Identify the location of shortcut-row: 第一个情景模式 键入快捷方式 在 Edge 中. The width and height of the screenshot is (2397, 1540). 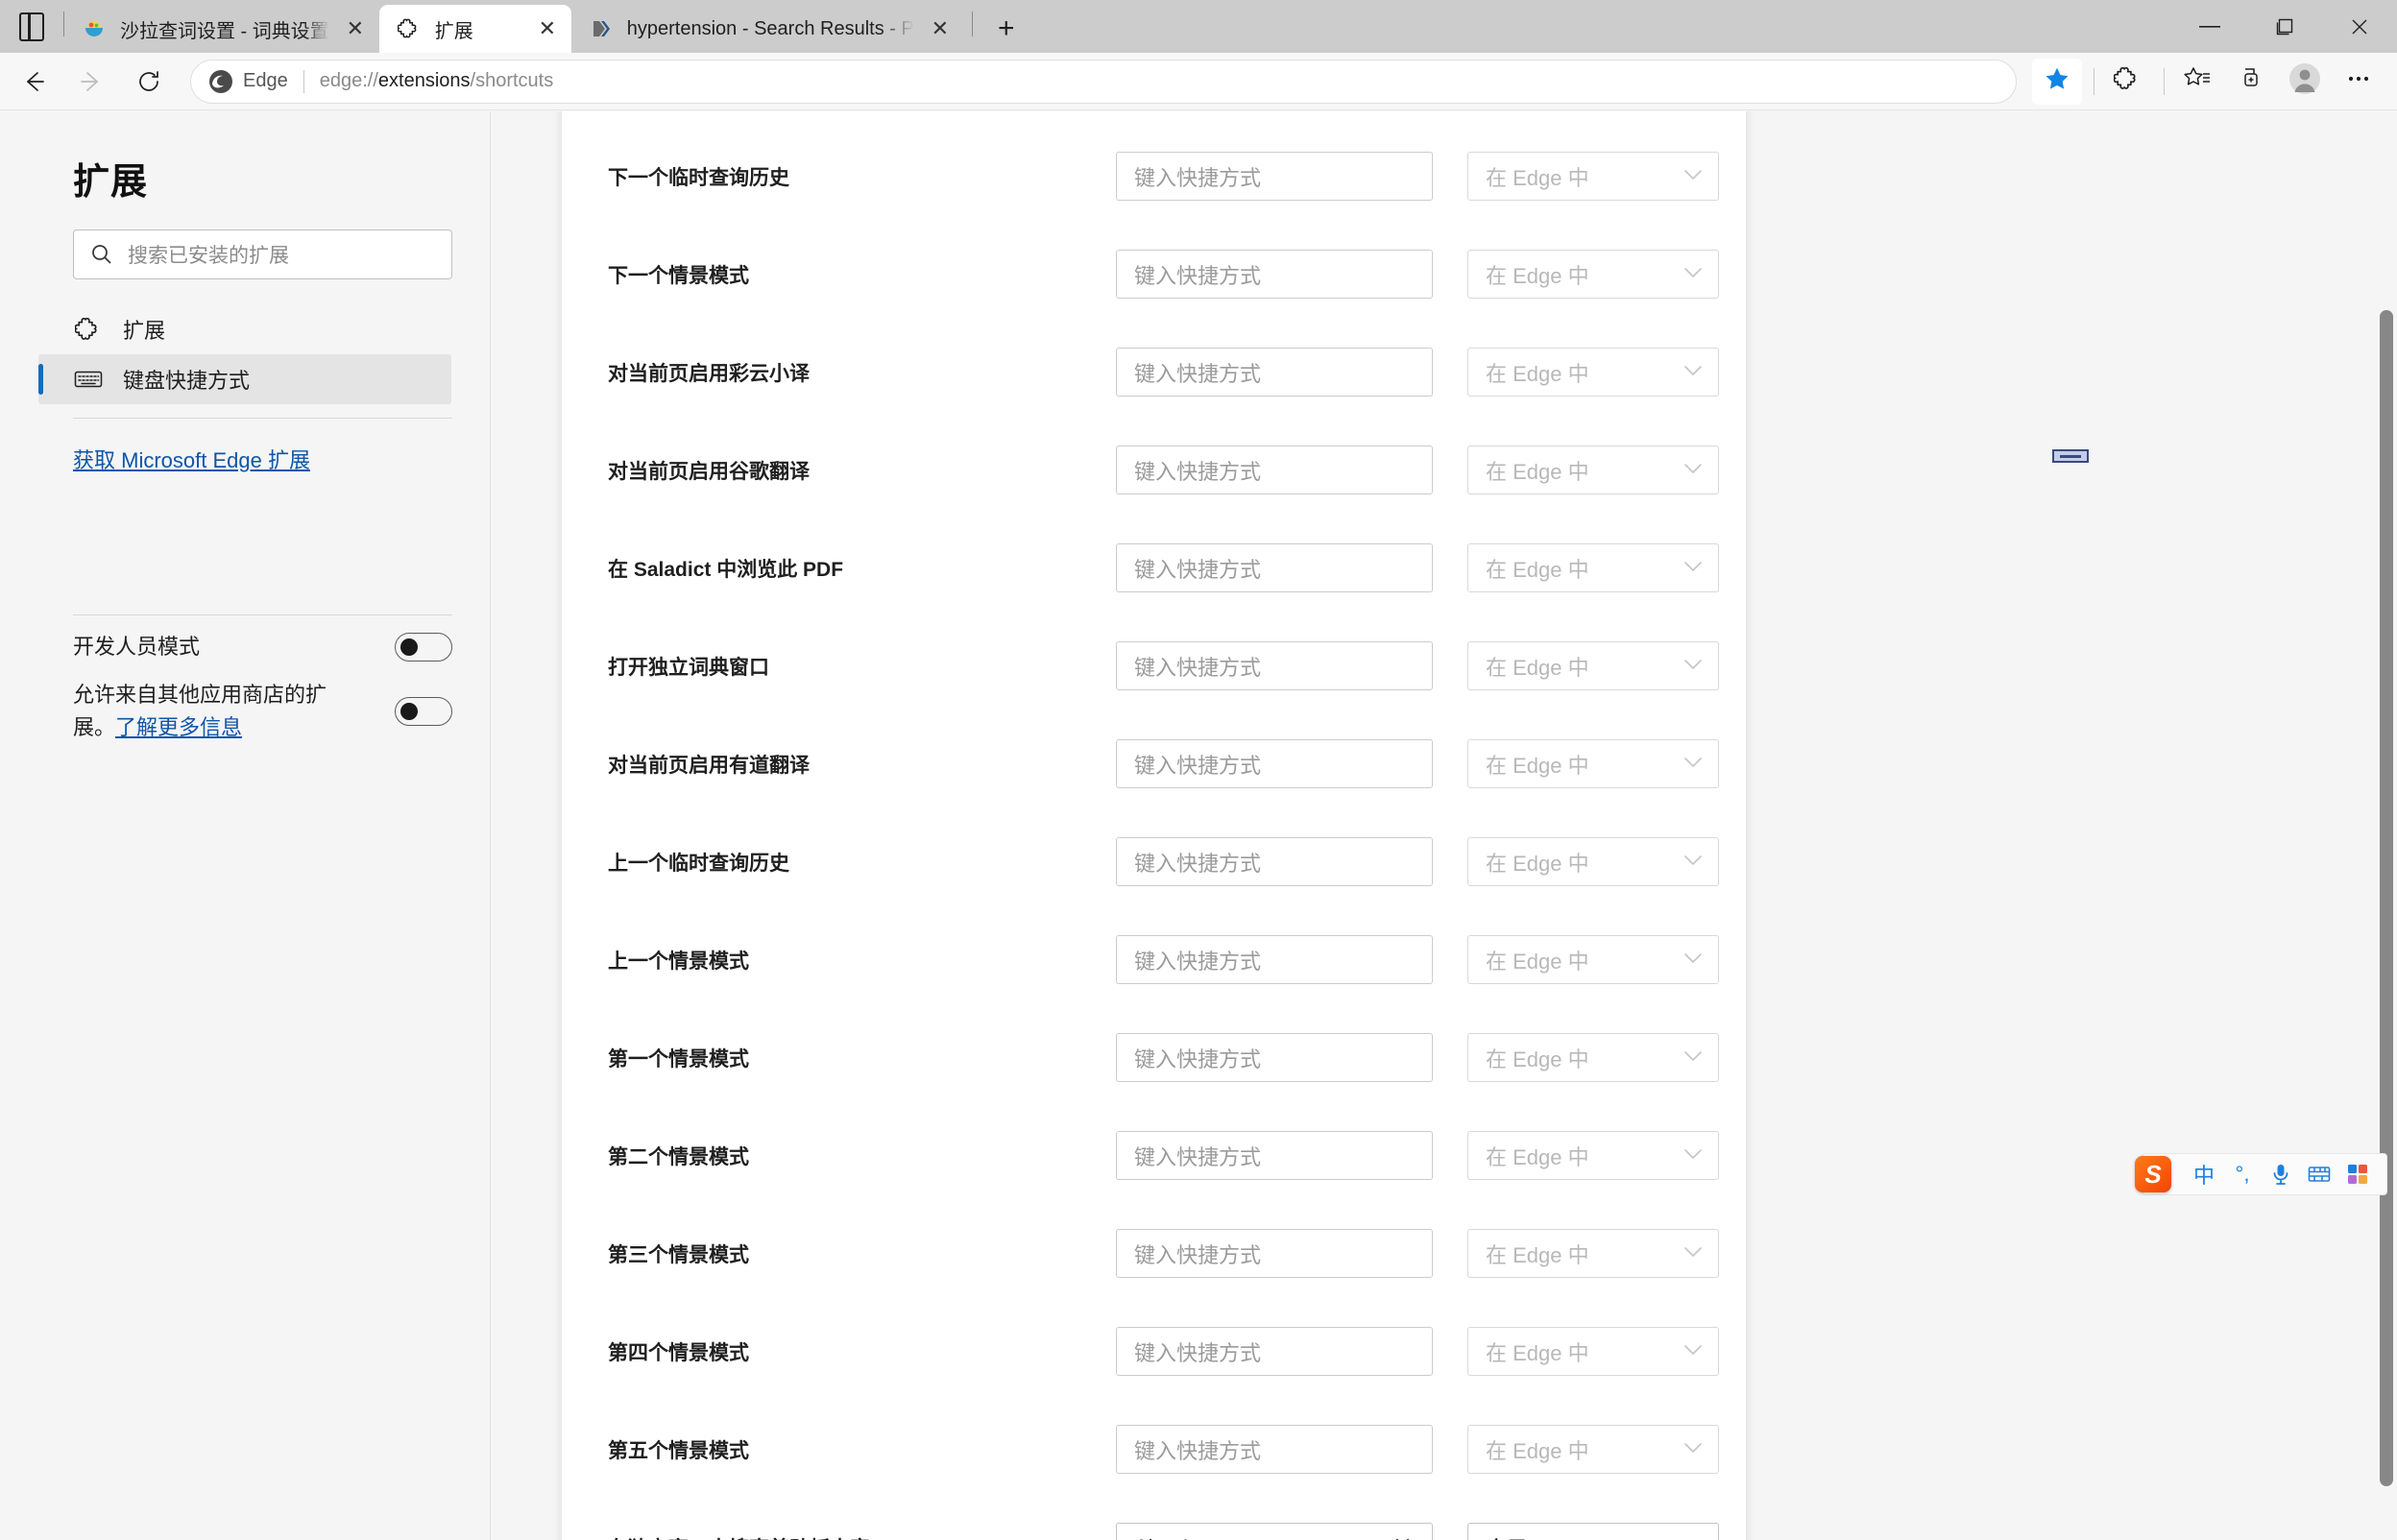
(1154, 1057).